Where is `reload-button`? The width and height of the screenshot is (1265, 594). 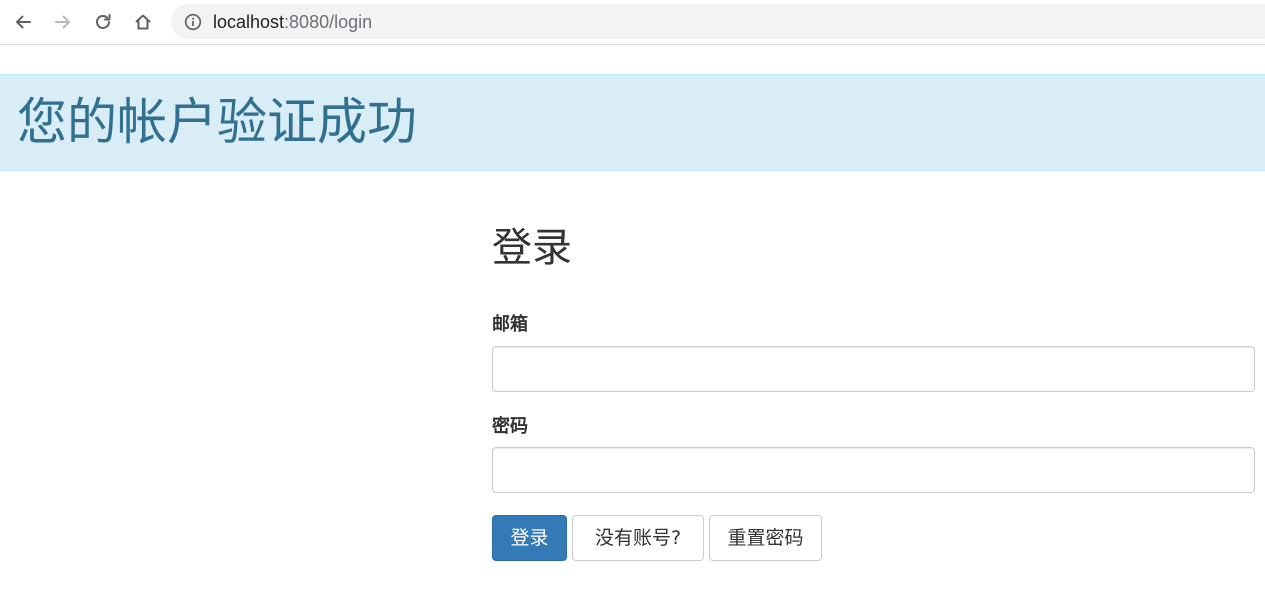 reload-button is located at coordinates (103, 22).